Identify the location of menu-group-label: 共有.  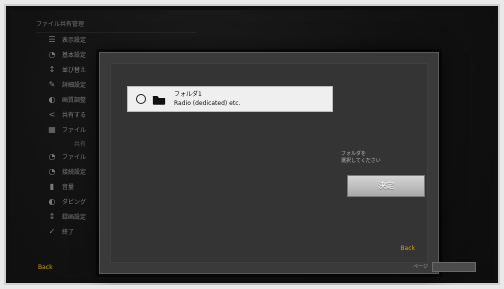
(80, 144).